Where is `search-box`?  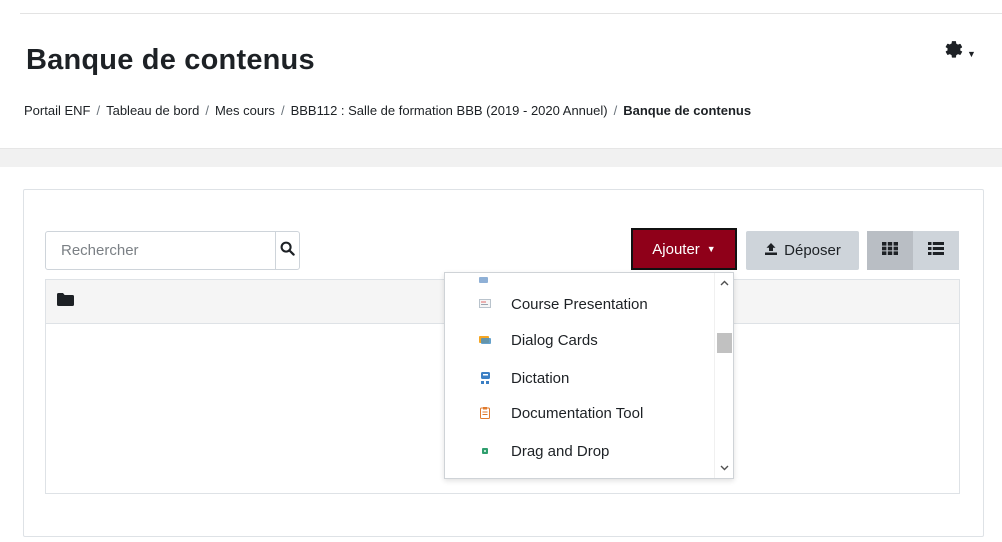 search-box is located at coordinates (172, 250).